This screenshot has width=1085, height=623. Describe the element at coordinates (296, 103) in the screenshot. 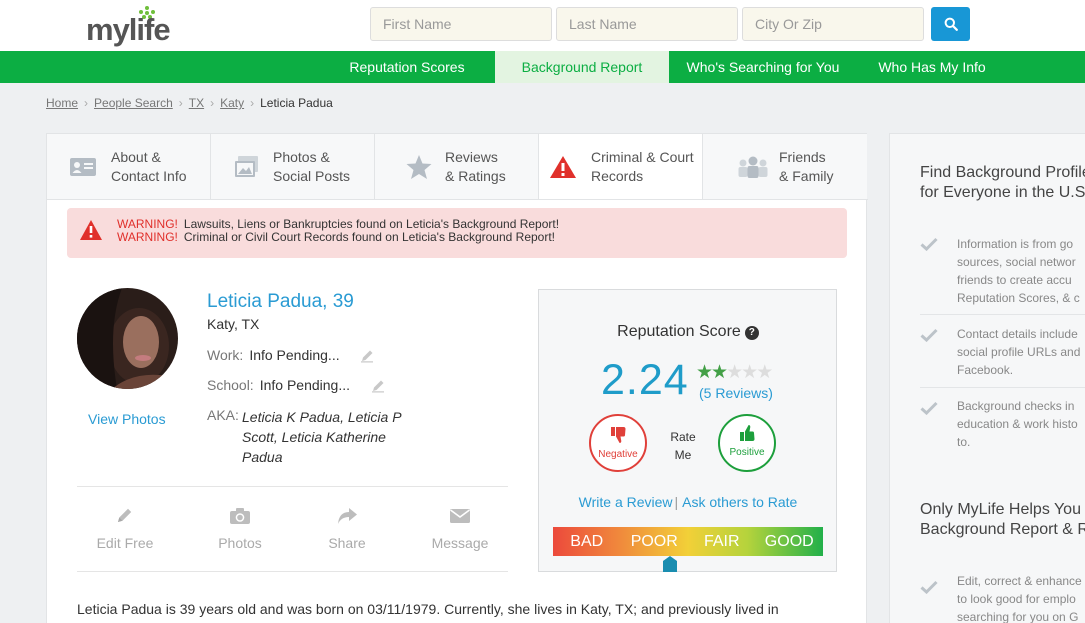

I see `breadcrumb-current: Leticia Padua` at that location.